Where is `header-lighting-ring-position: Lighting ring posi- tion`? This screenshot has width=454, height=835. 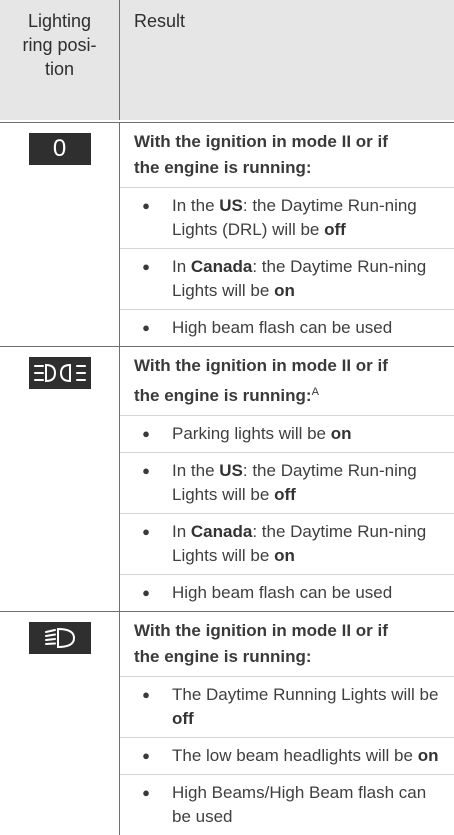 header-lighting-ring-position: Lighting ring posi- tion is located at coordinates (60, 60).